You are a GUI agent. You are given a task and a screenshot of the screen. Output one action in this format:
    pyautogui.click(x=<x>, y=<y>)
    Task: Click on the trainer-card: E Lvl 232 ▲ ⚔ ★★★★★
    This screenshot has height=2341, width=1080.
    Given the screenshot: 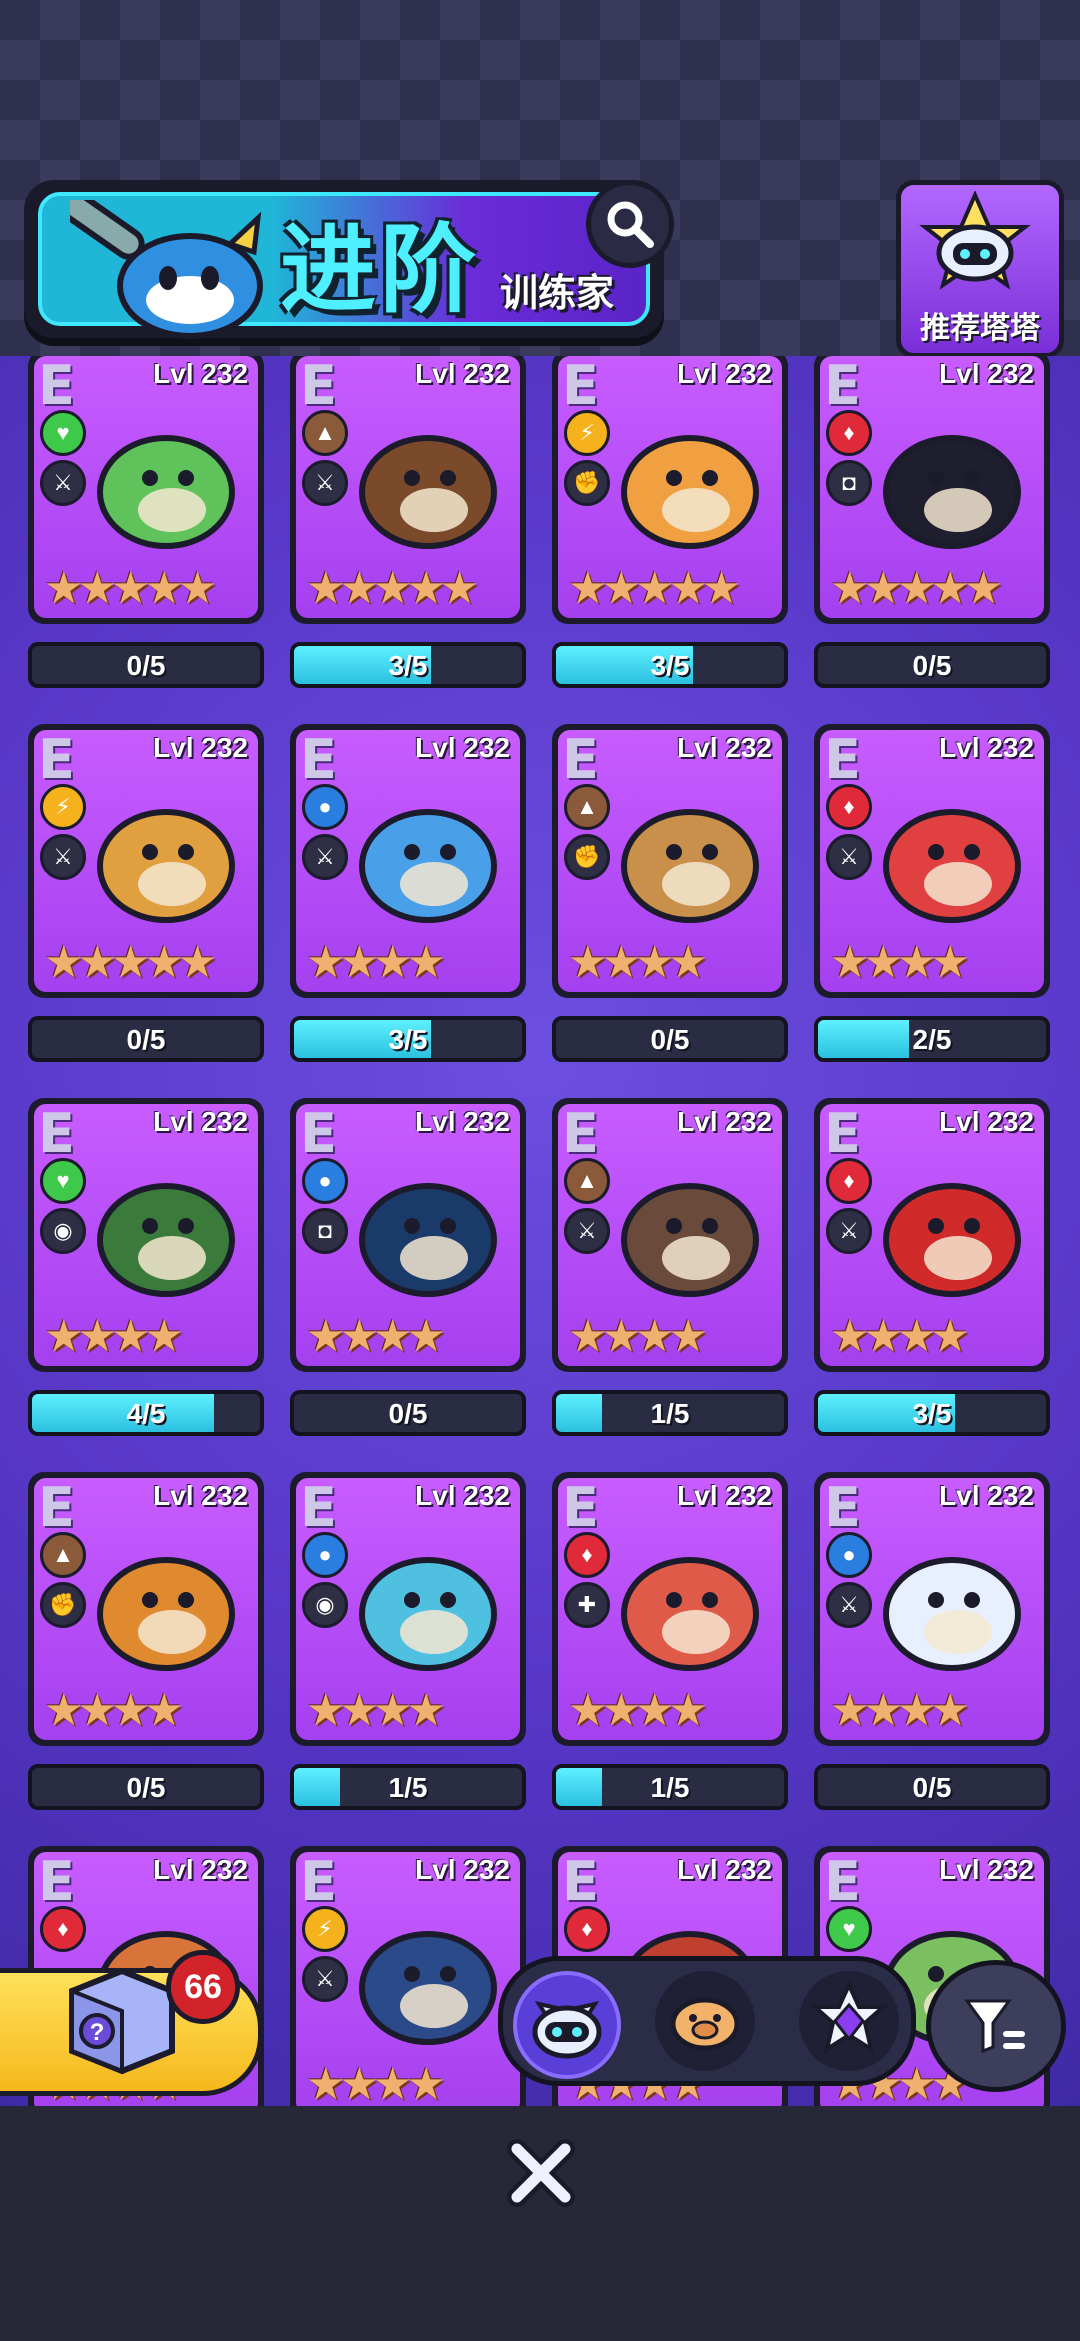 What is the action you would take?
    pyautogui.click(x=408, y=490)
    